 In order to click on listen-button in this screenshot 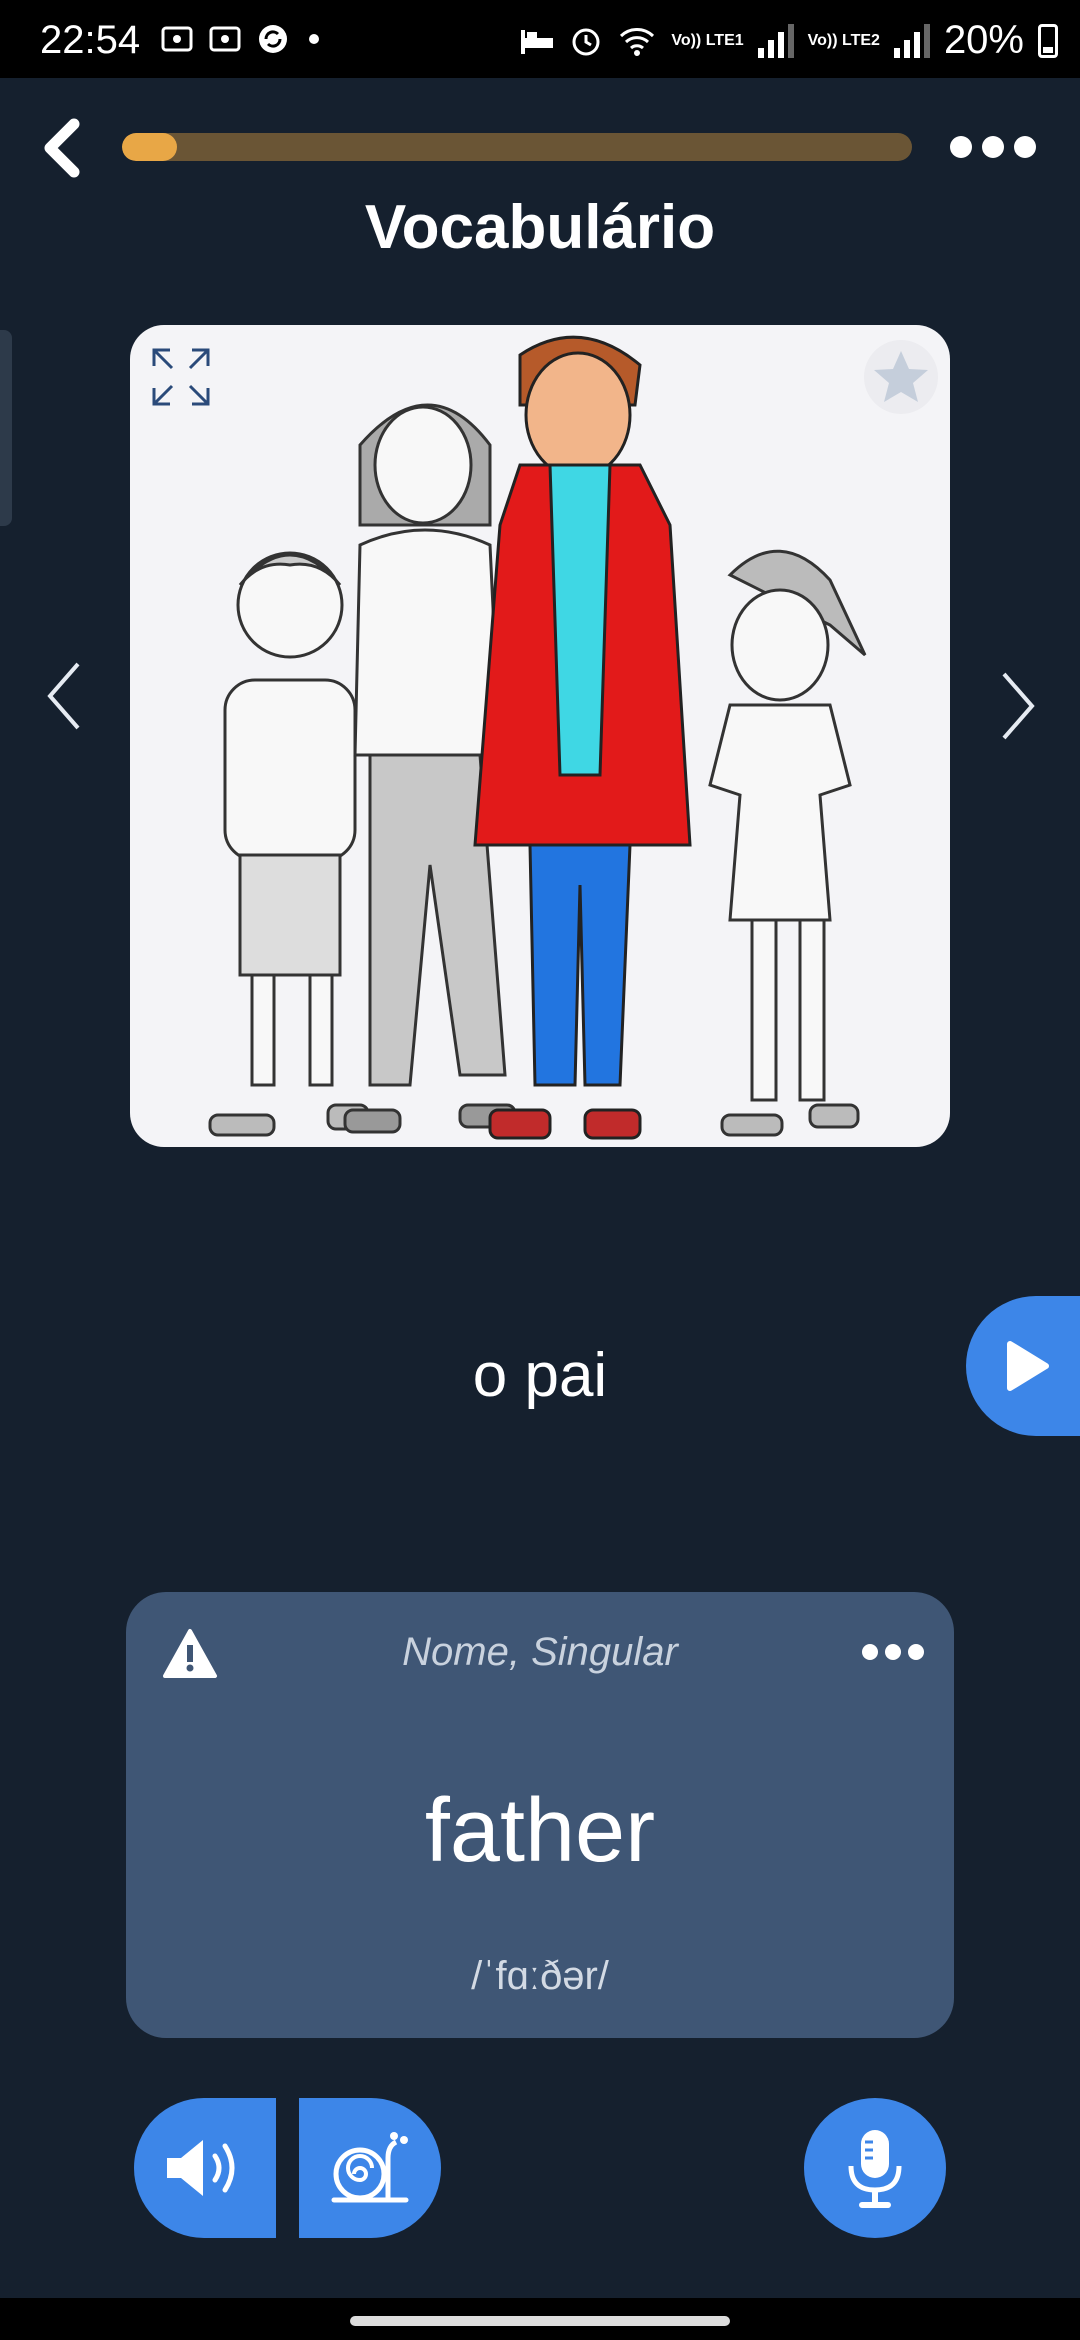, I will do `click(205, 2168)`.